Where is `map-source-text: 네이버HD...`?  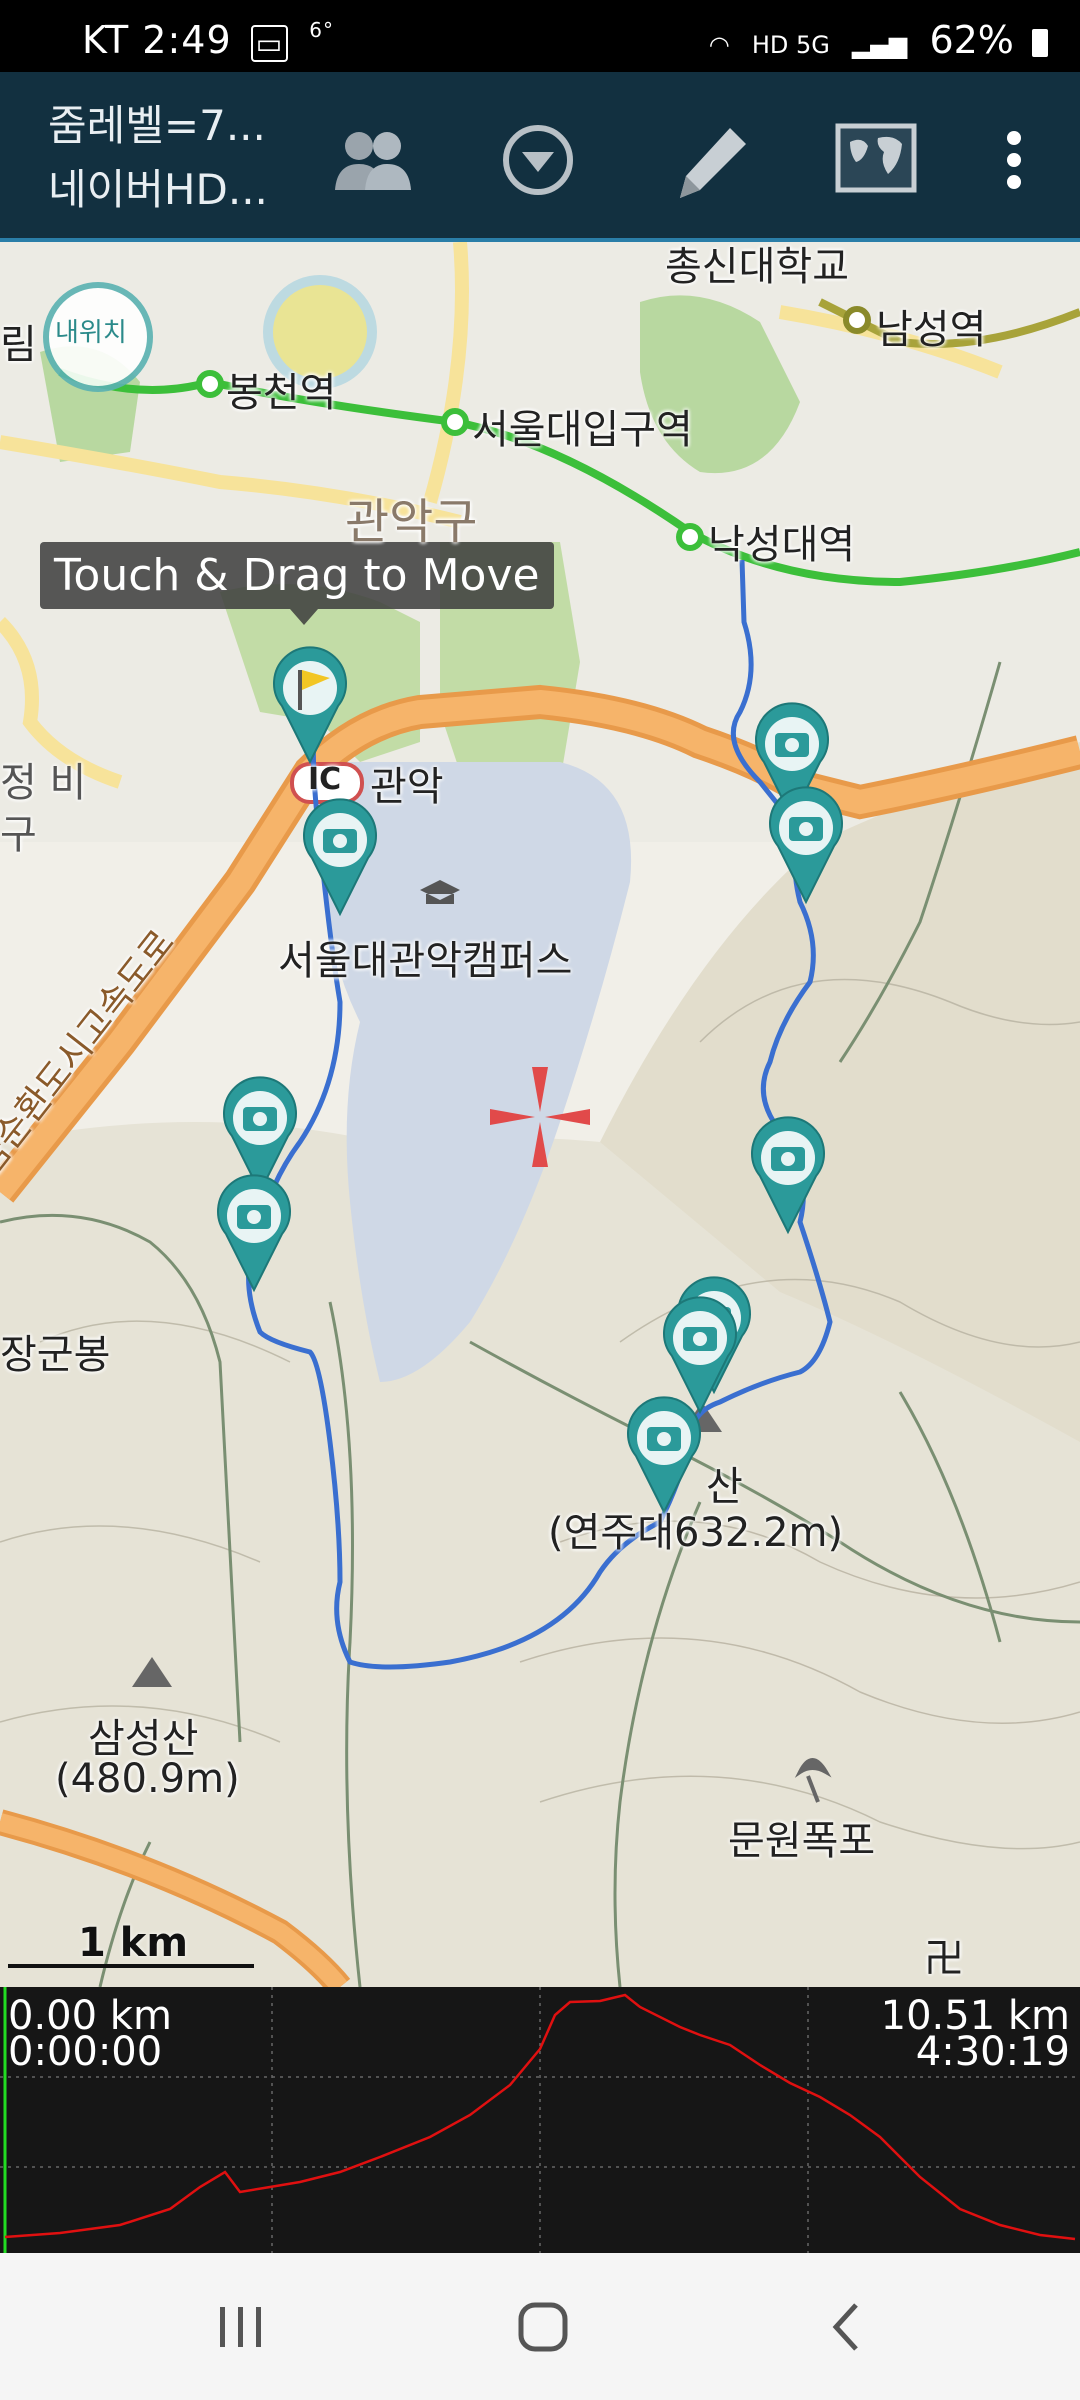
map-source-text: 네이버HD... is located at coordinates (158, 189).